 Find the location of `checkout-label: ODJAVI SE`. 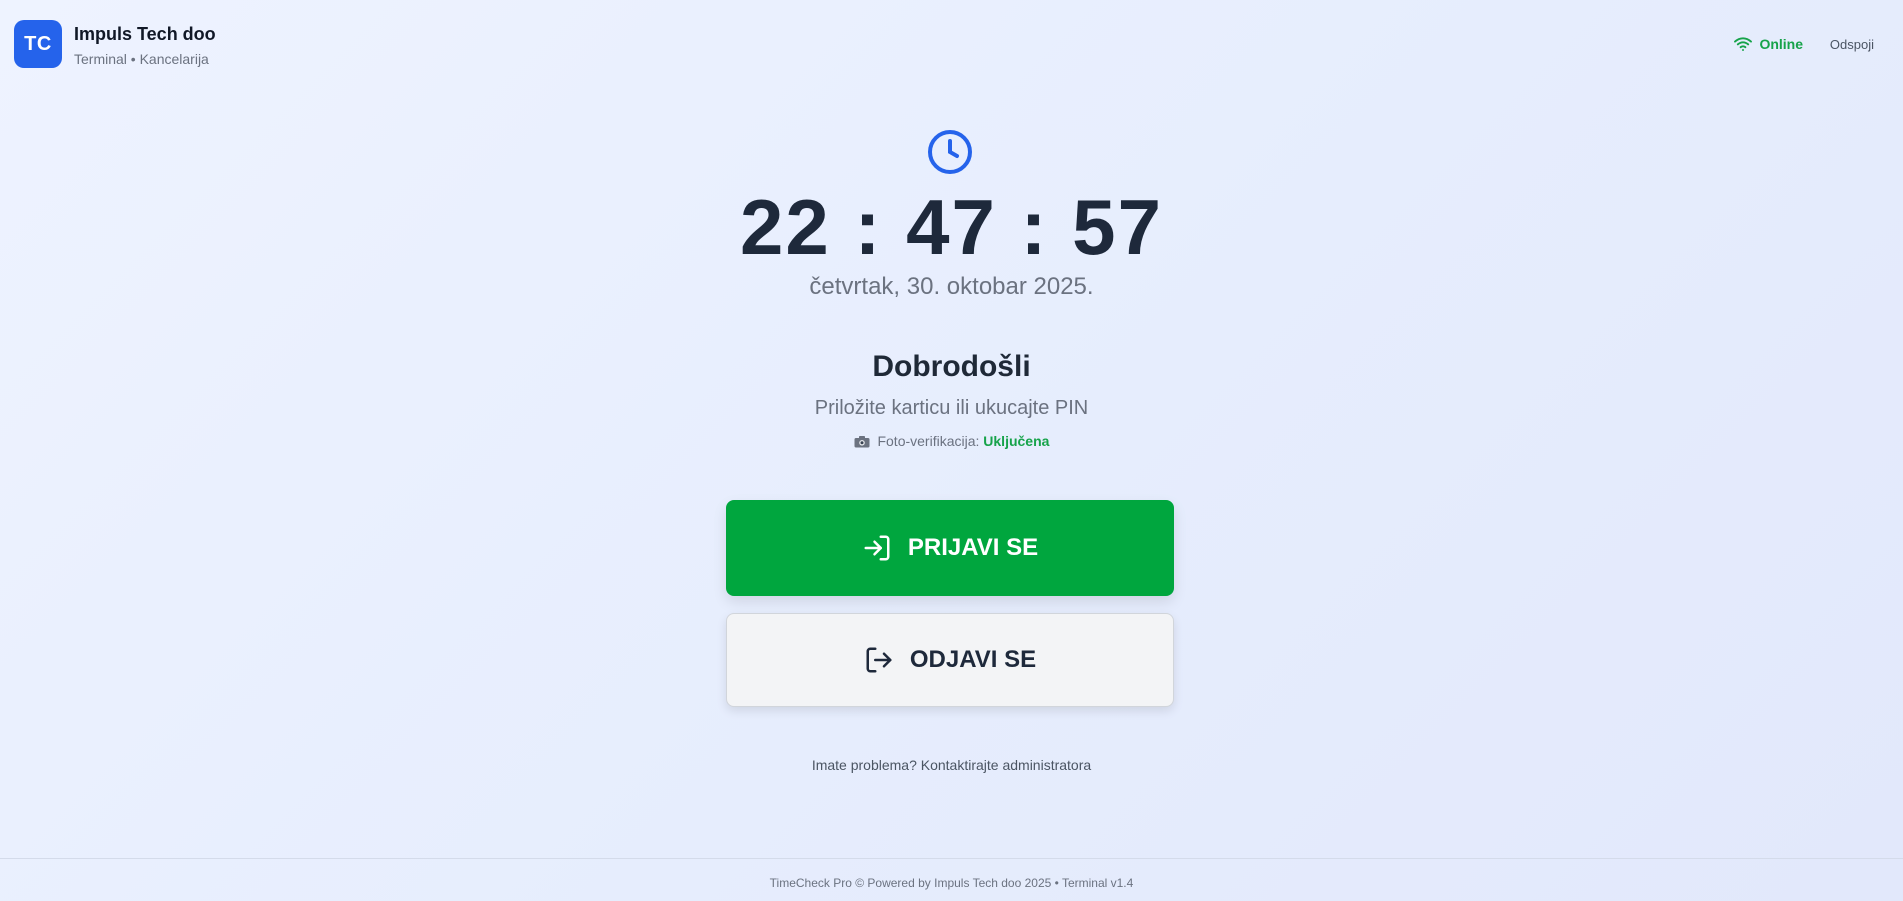

checkout-label: ODJAVI SE is located at coordinates (973, 659).